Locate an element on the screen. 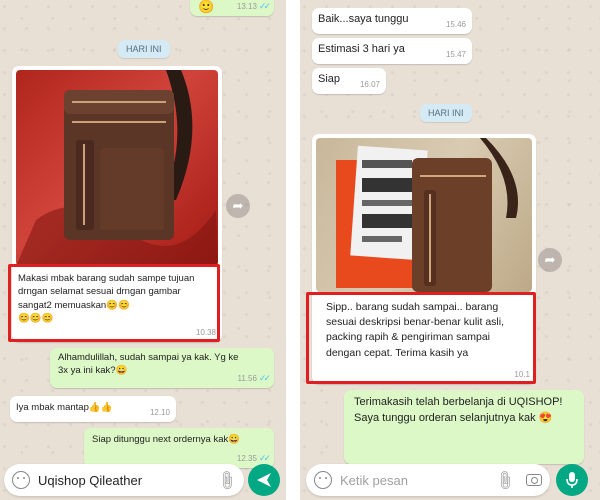  message-input-bar: Ketik pesan 📎︎ is located at coordinates (428, 480).